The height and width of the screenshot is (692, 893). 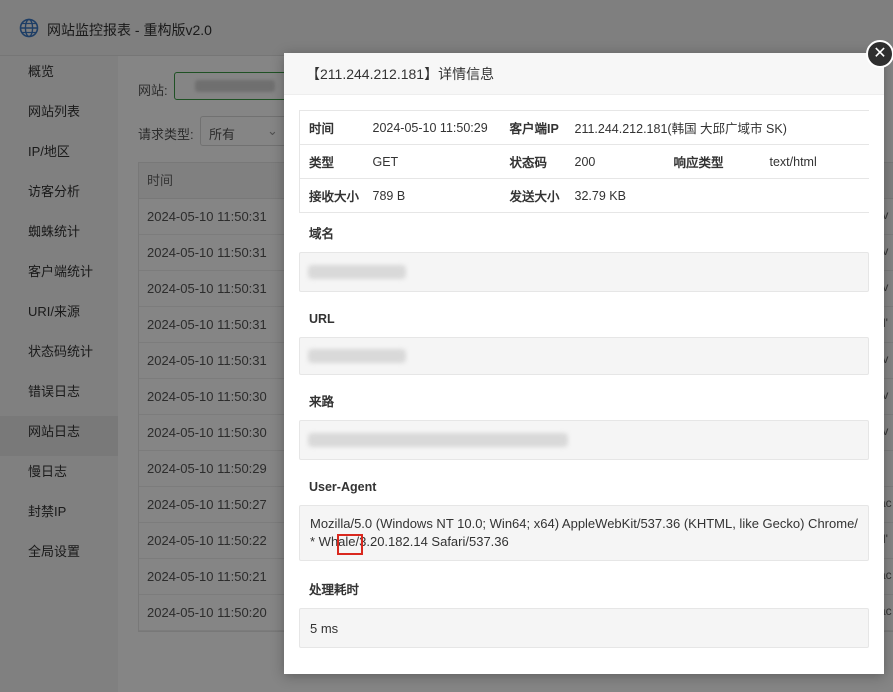 I want to click on received-size-label: 接收大小, so click(x=331, y=195).